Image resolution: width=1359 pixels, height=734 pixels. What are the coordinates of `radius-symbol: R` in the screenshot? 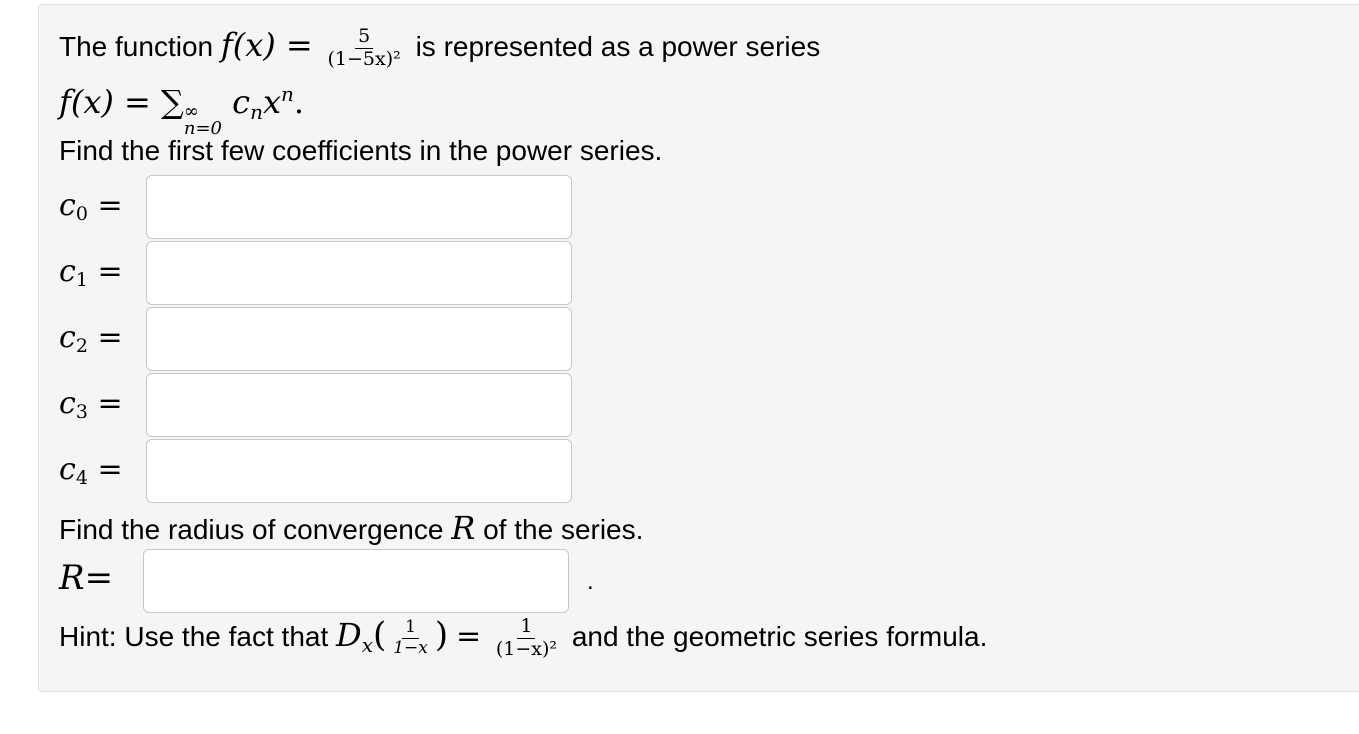 It's located at (463, 528).